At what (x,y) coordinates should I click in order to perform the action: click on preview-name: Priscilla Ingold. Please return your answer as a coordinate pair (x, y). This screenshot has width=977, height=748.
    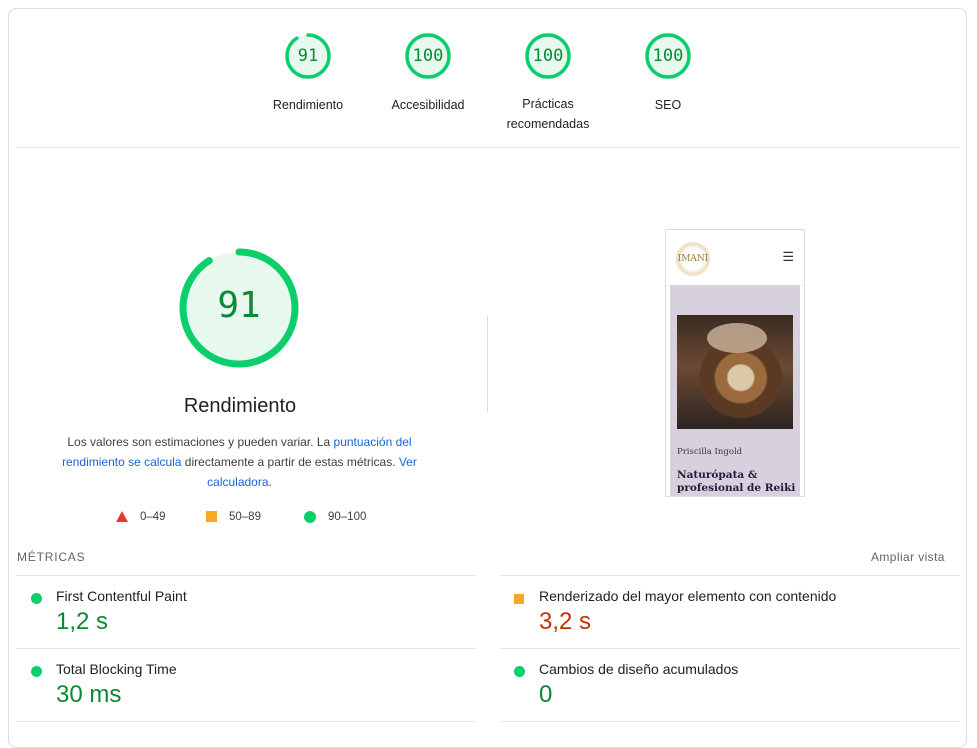
    Looking at the image, I should click on (710, 452).